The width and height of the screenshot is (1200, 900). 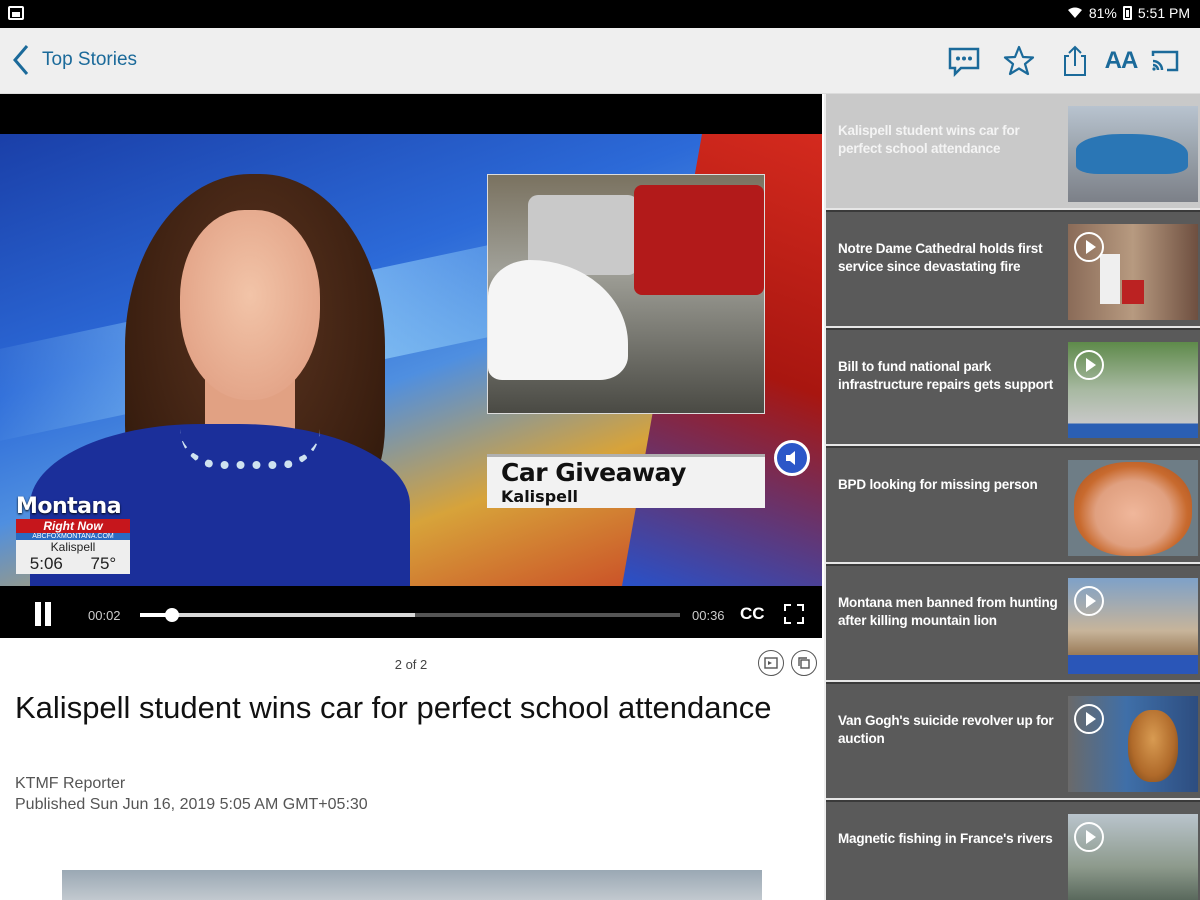 I want to click on cast-button, so click(x=1165, y=61).